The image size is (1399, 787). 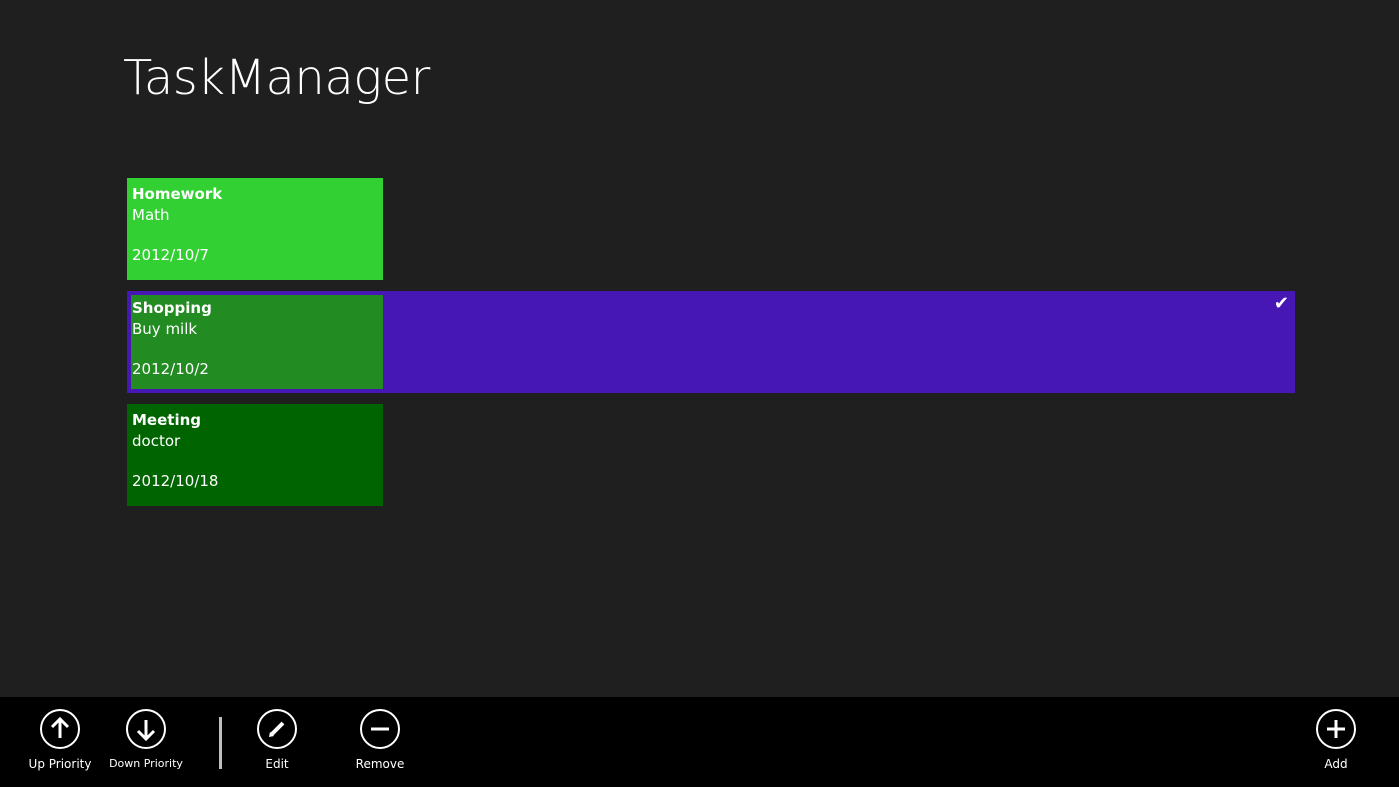 I want to click on task-description: Math, so click(x=151, y=214).